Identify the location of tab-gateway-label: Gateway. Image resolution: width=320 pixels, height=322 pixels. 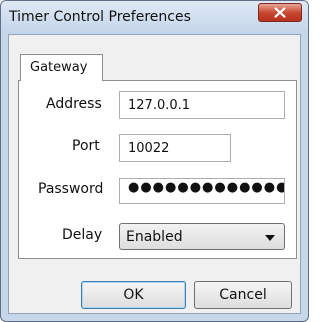
(59, 67).